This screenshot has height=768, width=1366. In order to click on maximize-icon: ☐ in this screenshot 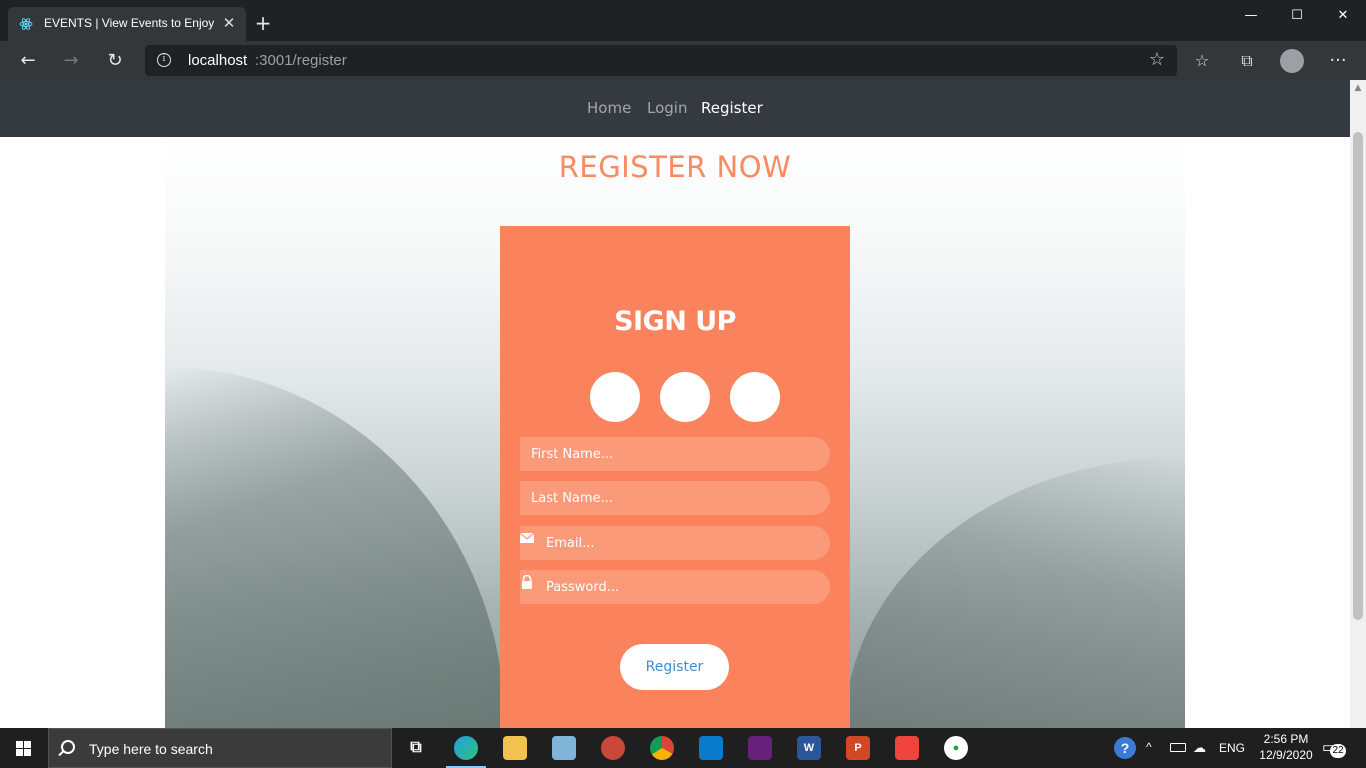, I will do `click(1297, 16)`.